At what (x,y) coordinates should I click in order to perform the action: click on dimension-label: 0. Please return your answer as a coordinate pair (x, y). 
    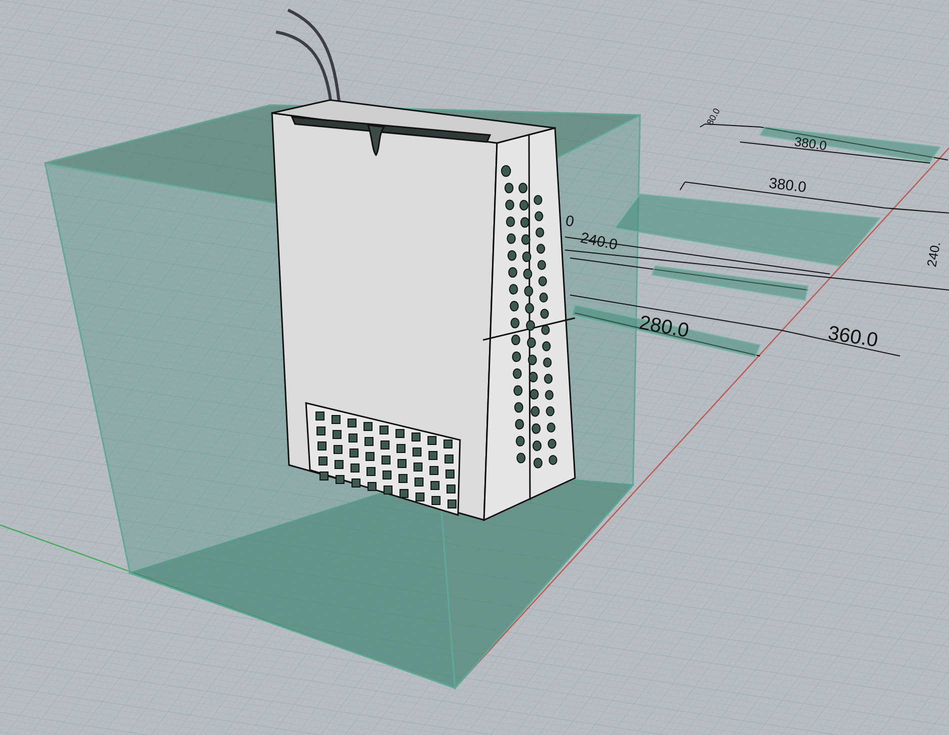
    Looking at the image, I should click on (570, 221).